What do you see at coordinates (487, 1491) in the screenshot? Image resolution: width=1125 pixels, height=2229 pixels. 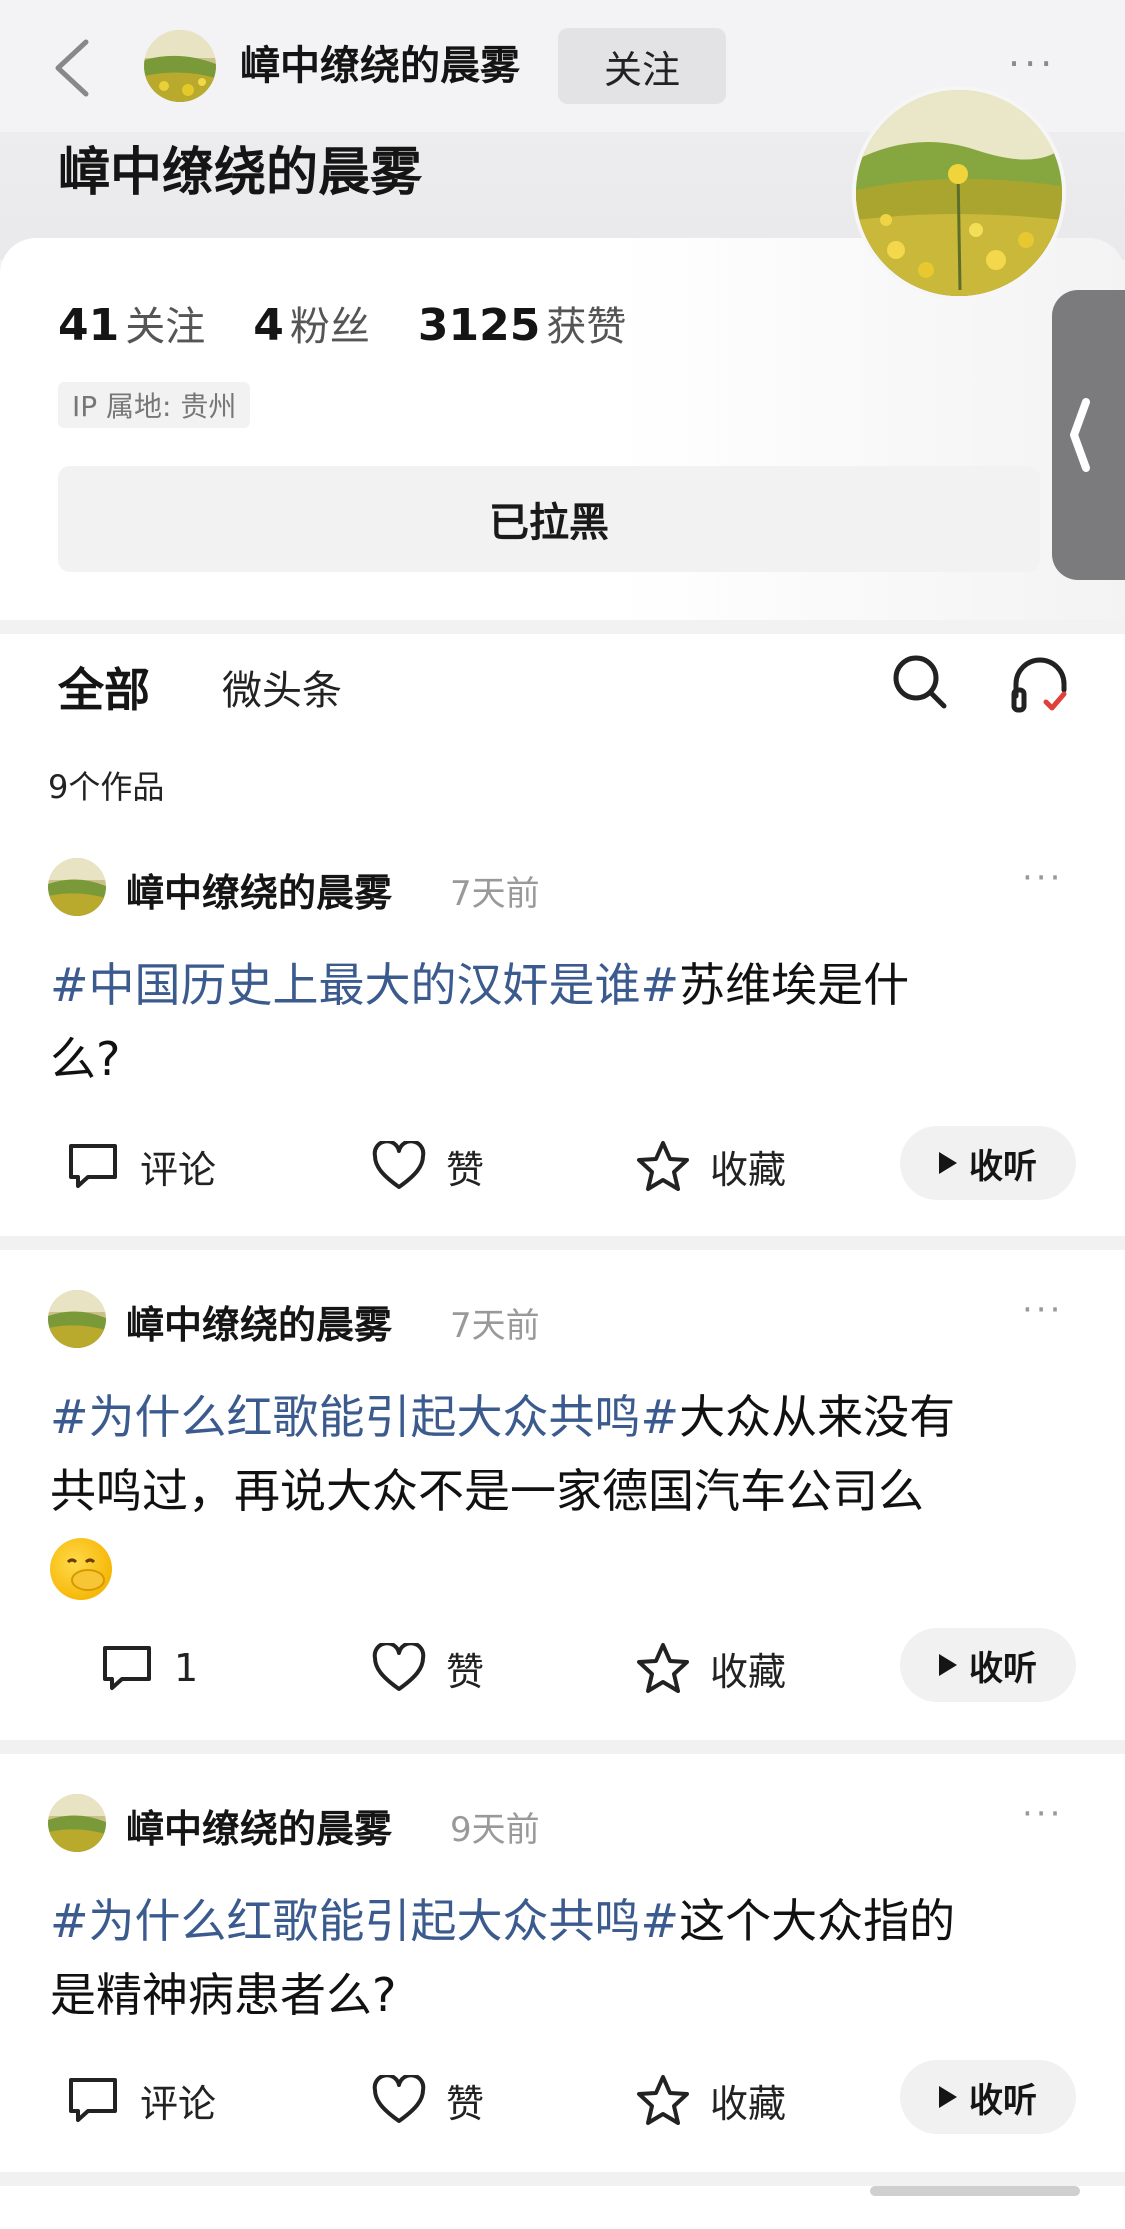 I see `post-text-line: 共鸣过，再说大众不是一家德国汽车公司么` at bounding box center [487, 1491].